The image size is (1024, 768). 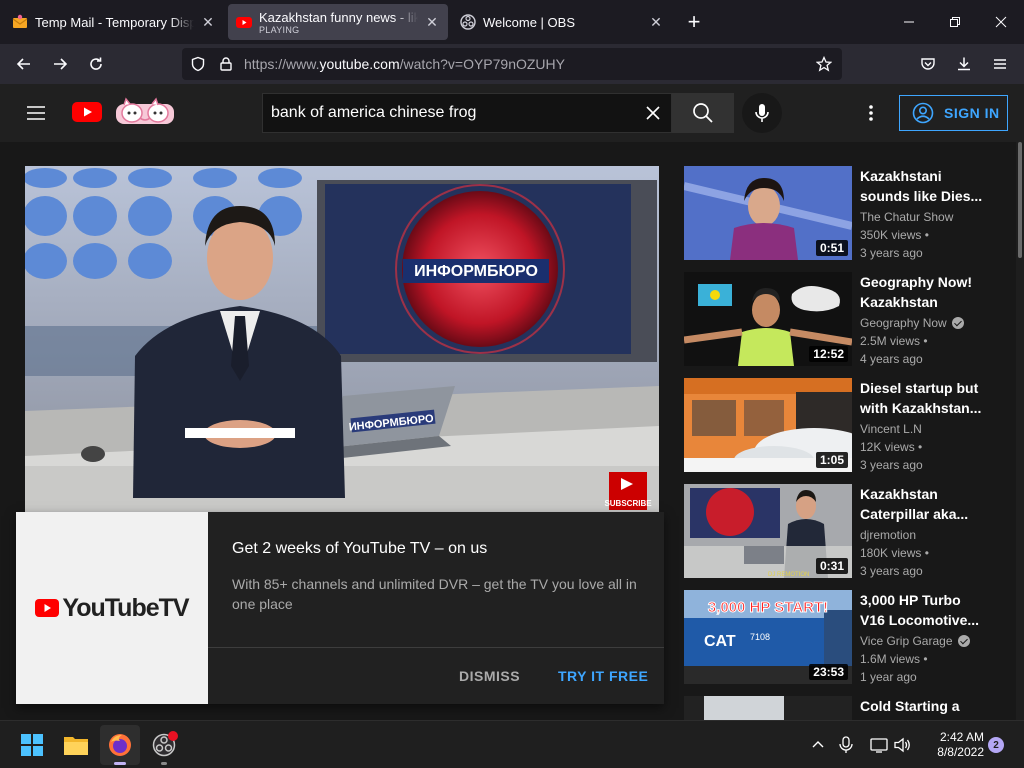 I want to click on back-arrow-icon, so click(x=24, y=64).